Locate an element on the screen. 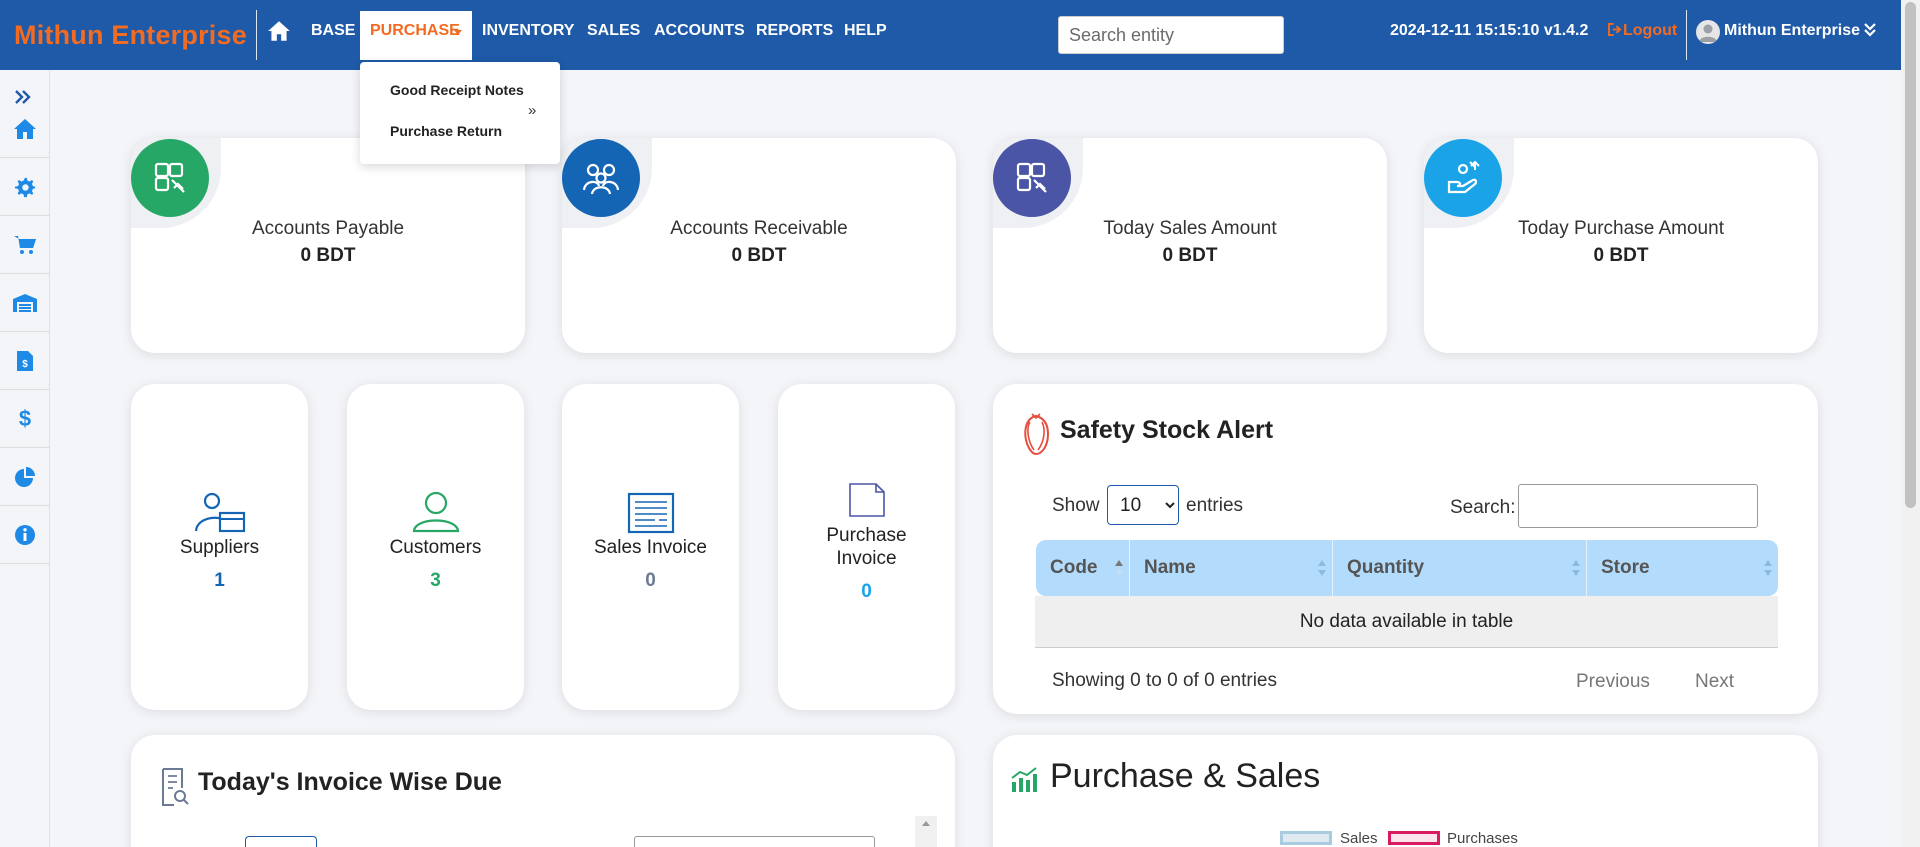  count-card-customers: Customers 3 is located at coordinates (435, 547).